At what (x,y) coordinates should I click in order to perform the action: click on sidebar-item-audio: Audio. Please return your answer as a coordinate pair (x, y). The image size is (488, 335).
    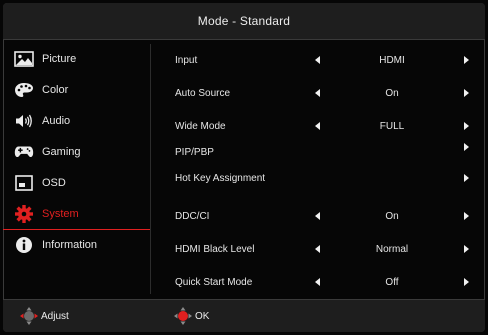
    Looking at the image, I should click on (76, 121).